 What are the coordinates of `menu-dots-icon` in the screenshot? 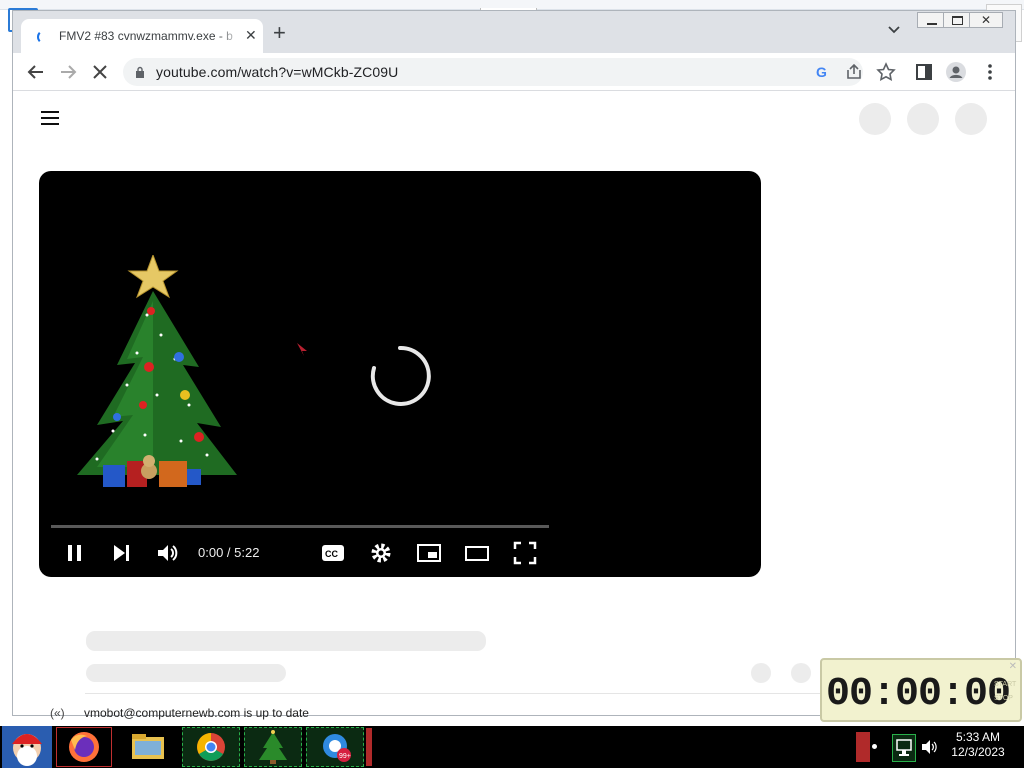 It's located at (990, 72).